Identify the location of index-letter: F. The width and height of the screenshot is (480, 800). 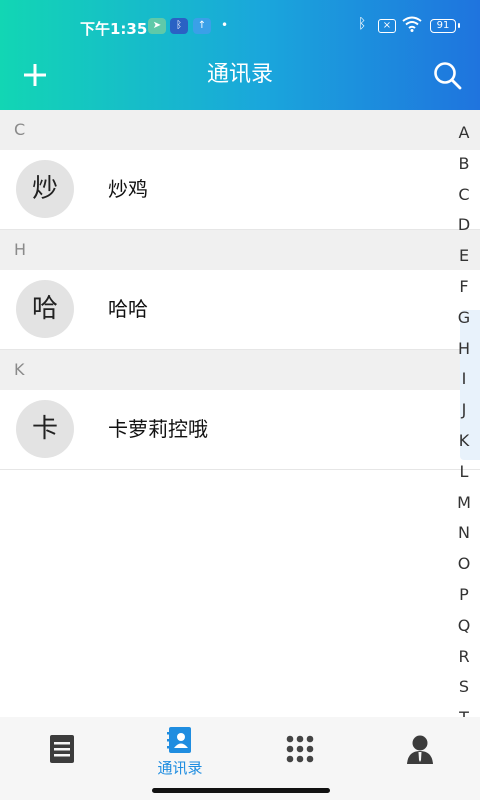
(464, 287).